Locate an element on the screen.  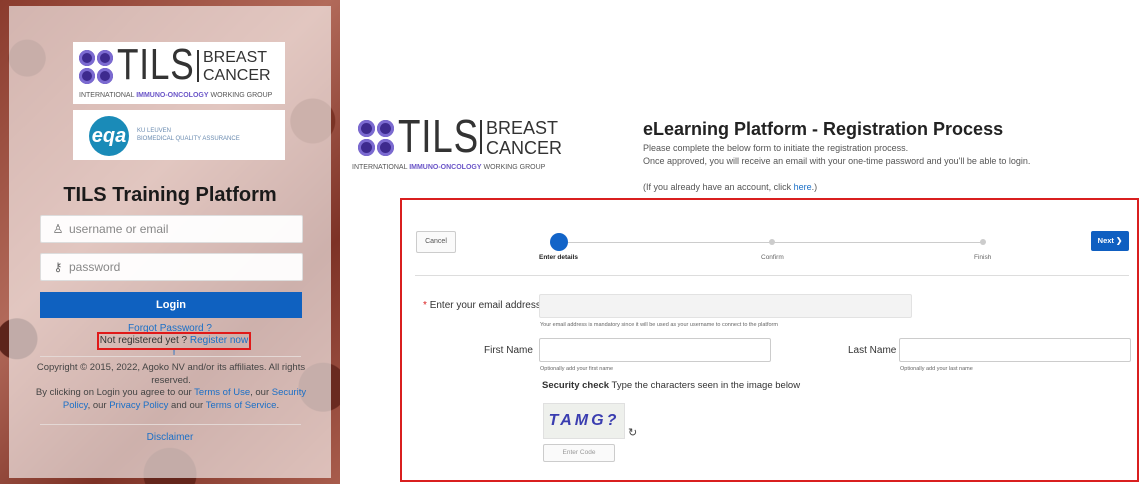
captcha-code-input: Enter Code is located at coordinates (579, 453).